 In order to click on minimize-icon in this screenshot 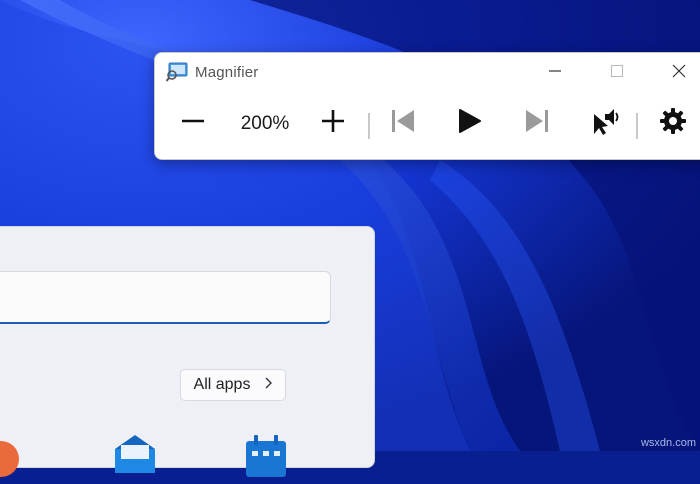, I will do `click(555, 73)`.